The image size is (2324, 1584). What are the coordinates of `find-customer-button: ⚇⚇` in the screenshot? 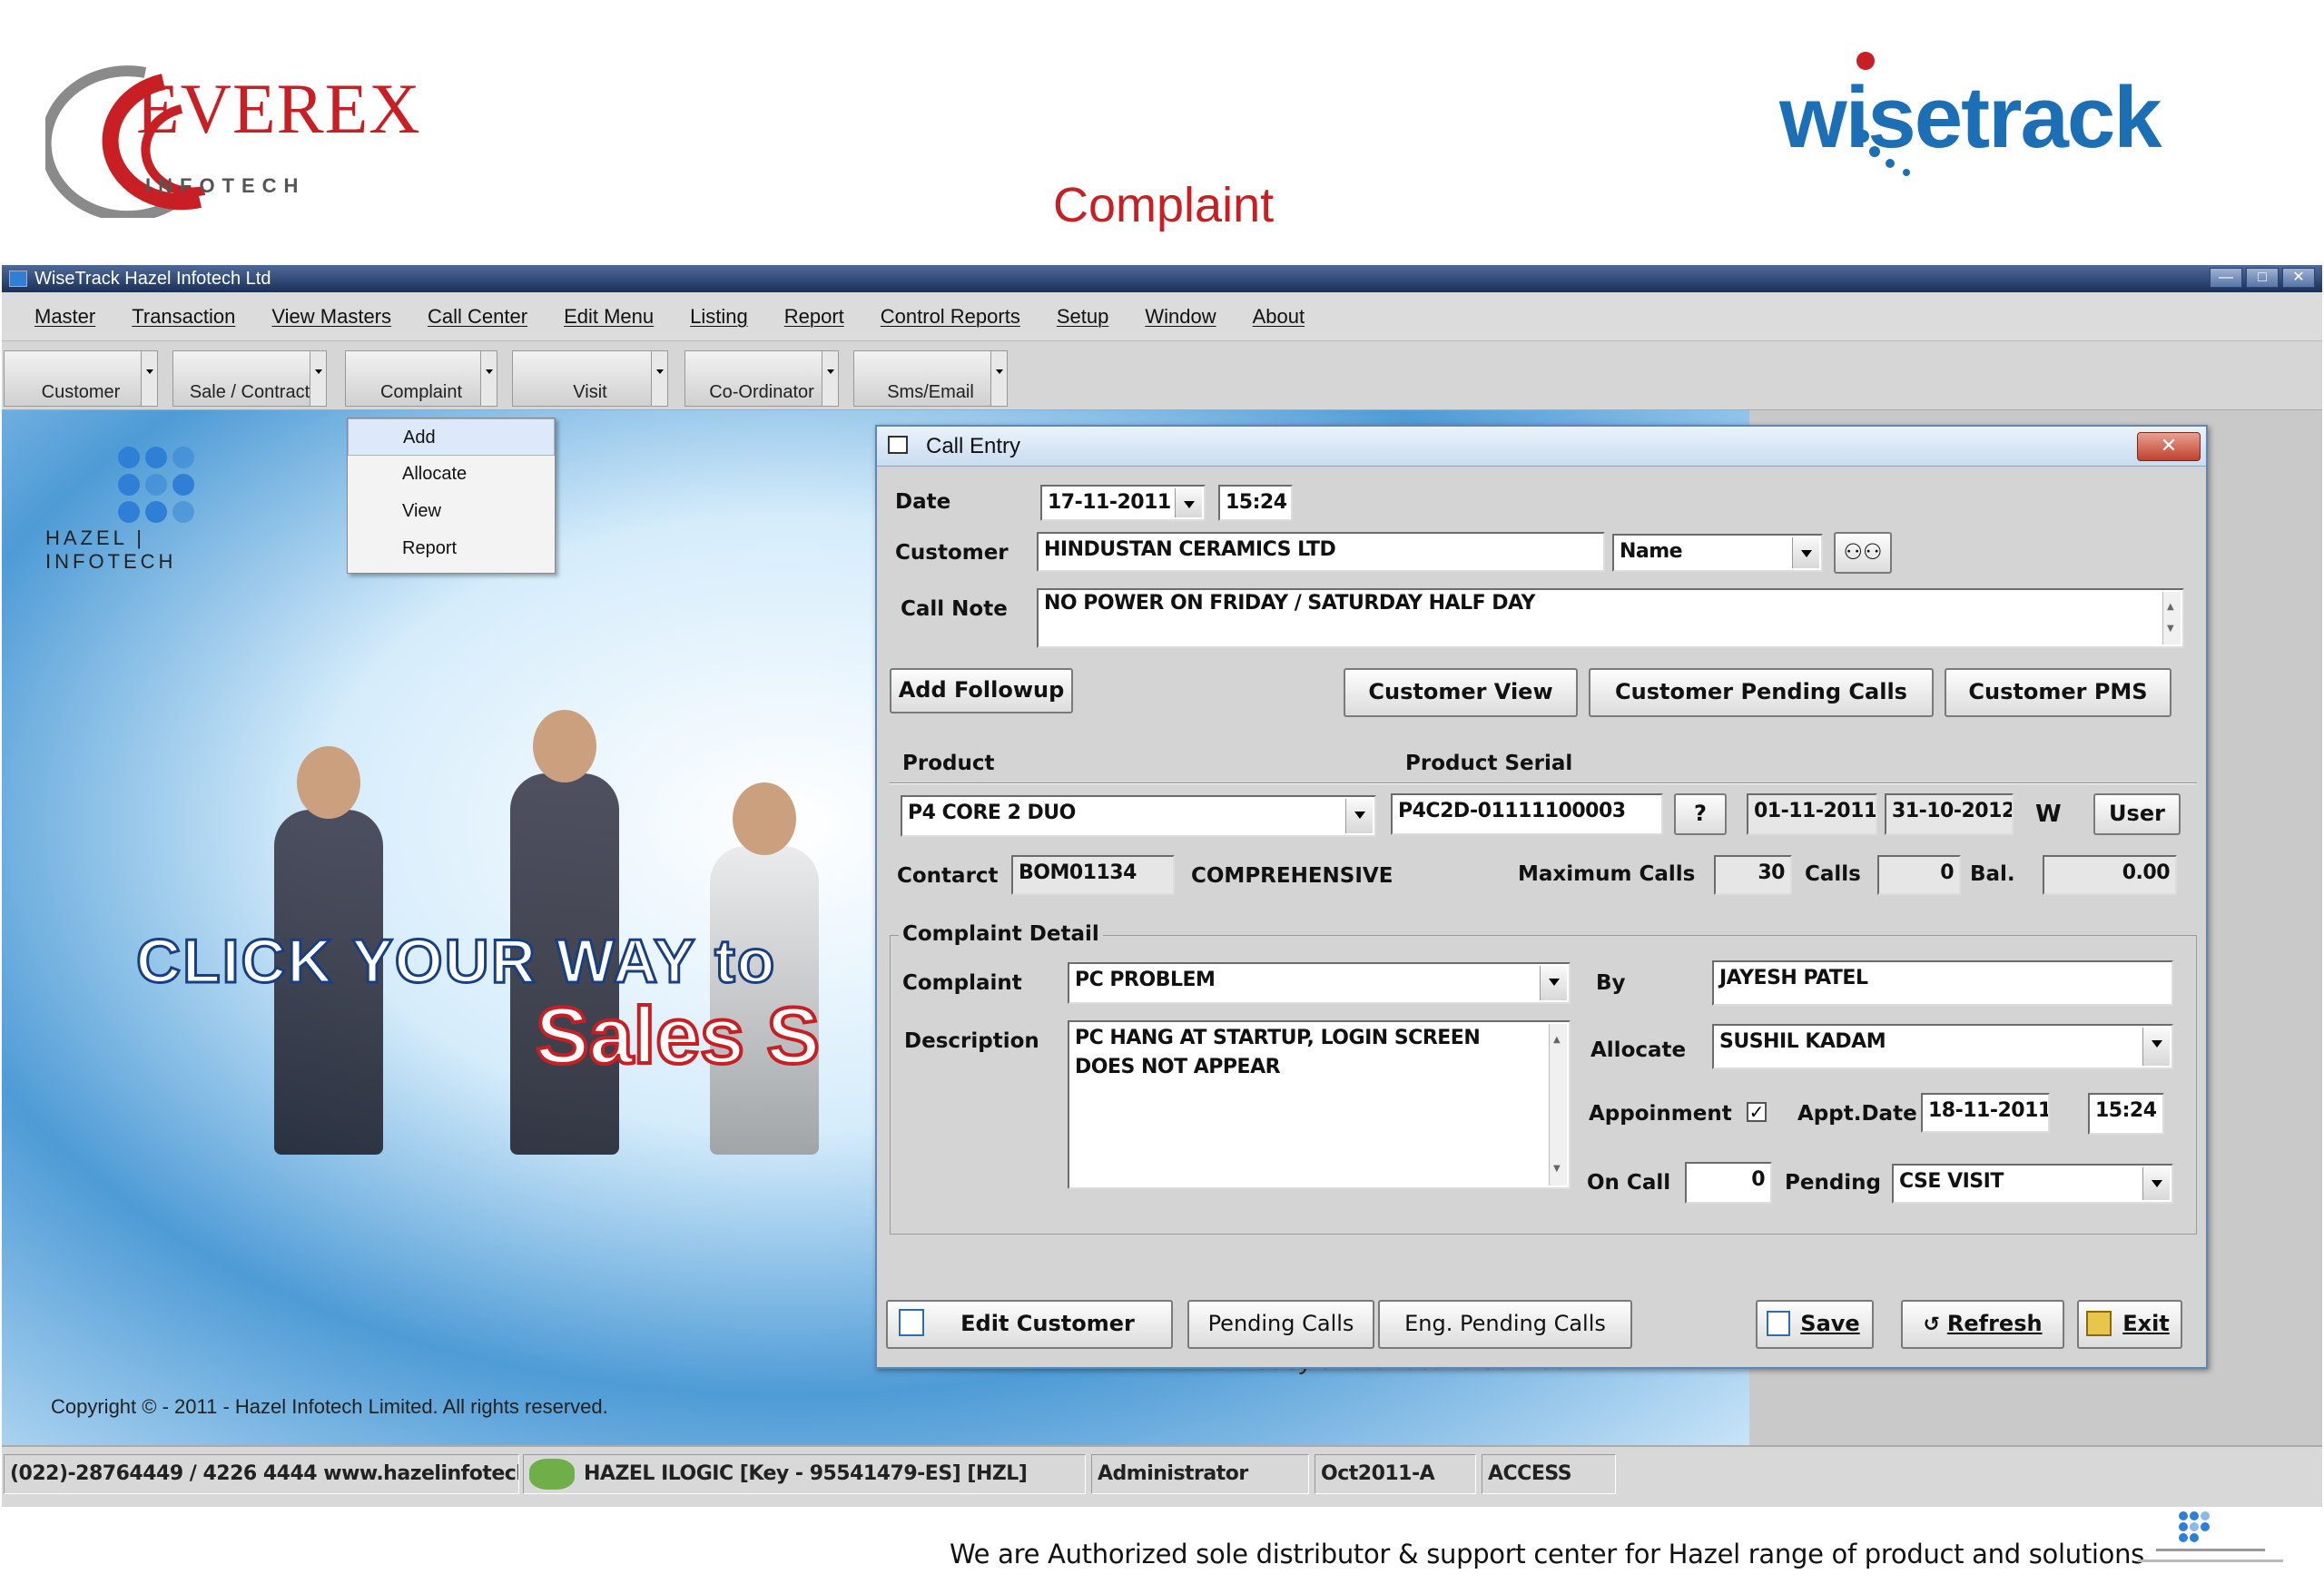 It's located at (1863, 553).